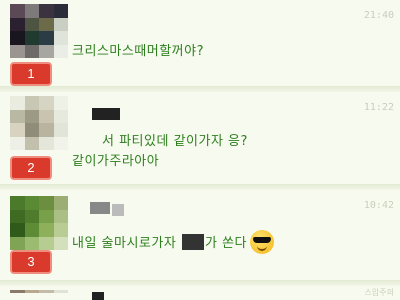 Image resolution: width=400 pixels, height=300 pixels. Describe the element at coordinates (175, 141) in the screenshot. I see `message-text: 서 파티있데 같이가자 응?` at that location.